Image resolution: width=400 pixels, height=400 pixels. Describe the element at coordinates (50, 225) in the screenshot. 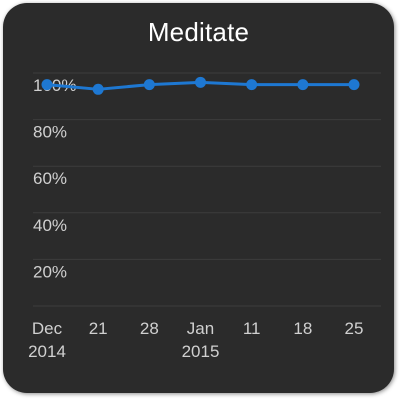

I see `y-tick-label: 40%` at that location.